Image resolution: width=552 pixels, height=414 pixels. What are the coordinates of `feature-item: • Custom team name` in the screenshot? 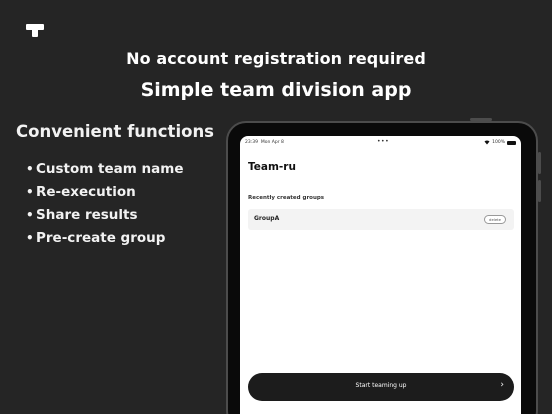 It's located at (105, 168).